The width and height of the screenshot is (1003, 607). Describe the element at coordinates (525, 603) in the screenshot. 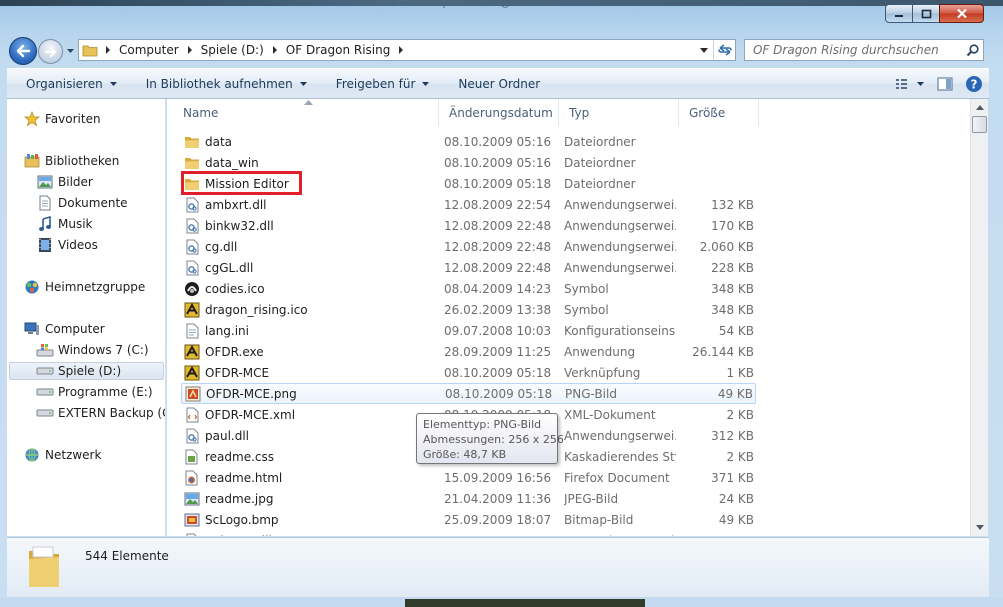

I see `taskbar-fragment` at that location.